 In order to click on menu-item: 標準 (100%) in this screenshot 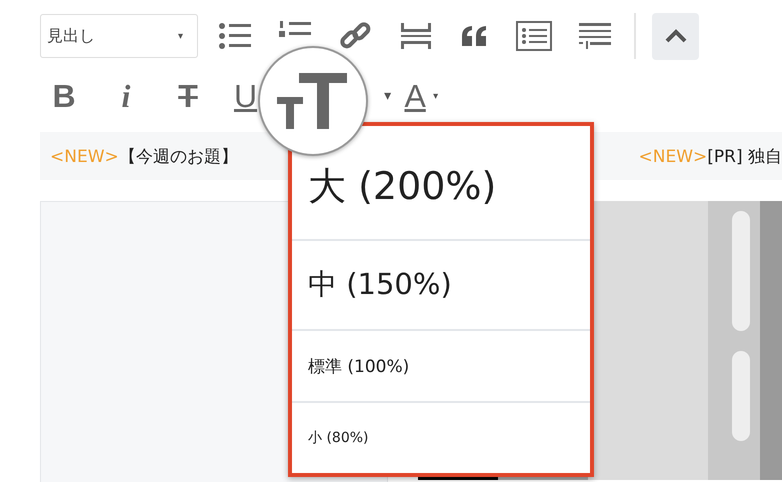, I will do `click(441, 367)`.